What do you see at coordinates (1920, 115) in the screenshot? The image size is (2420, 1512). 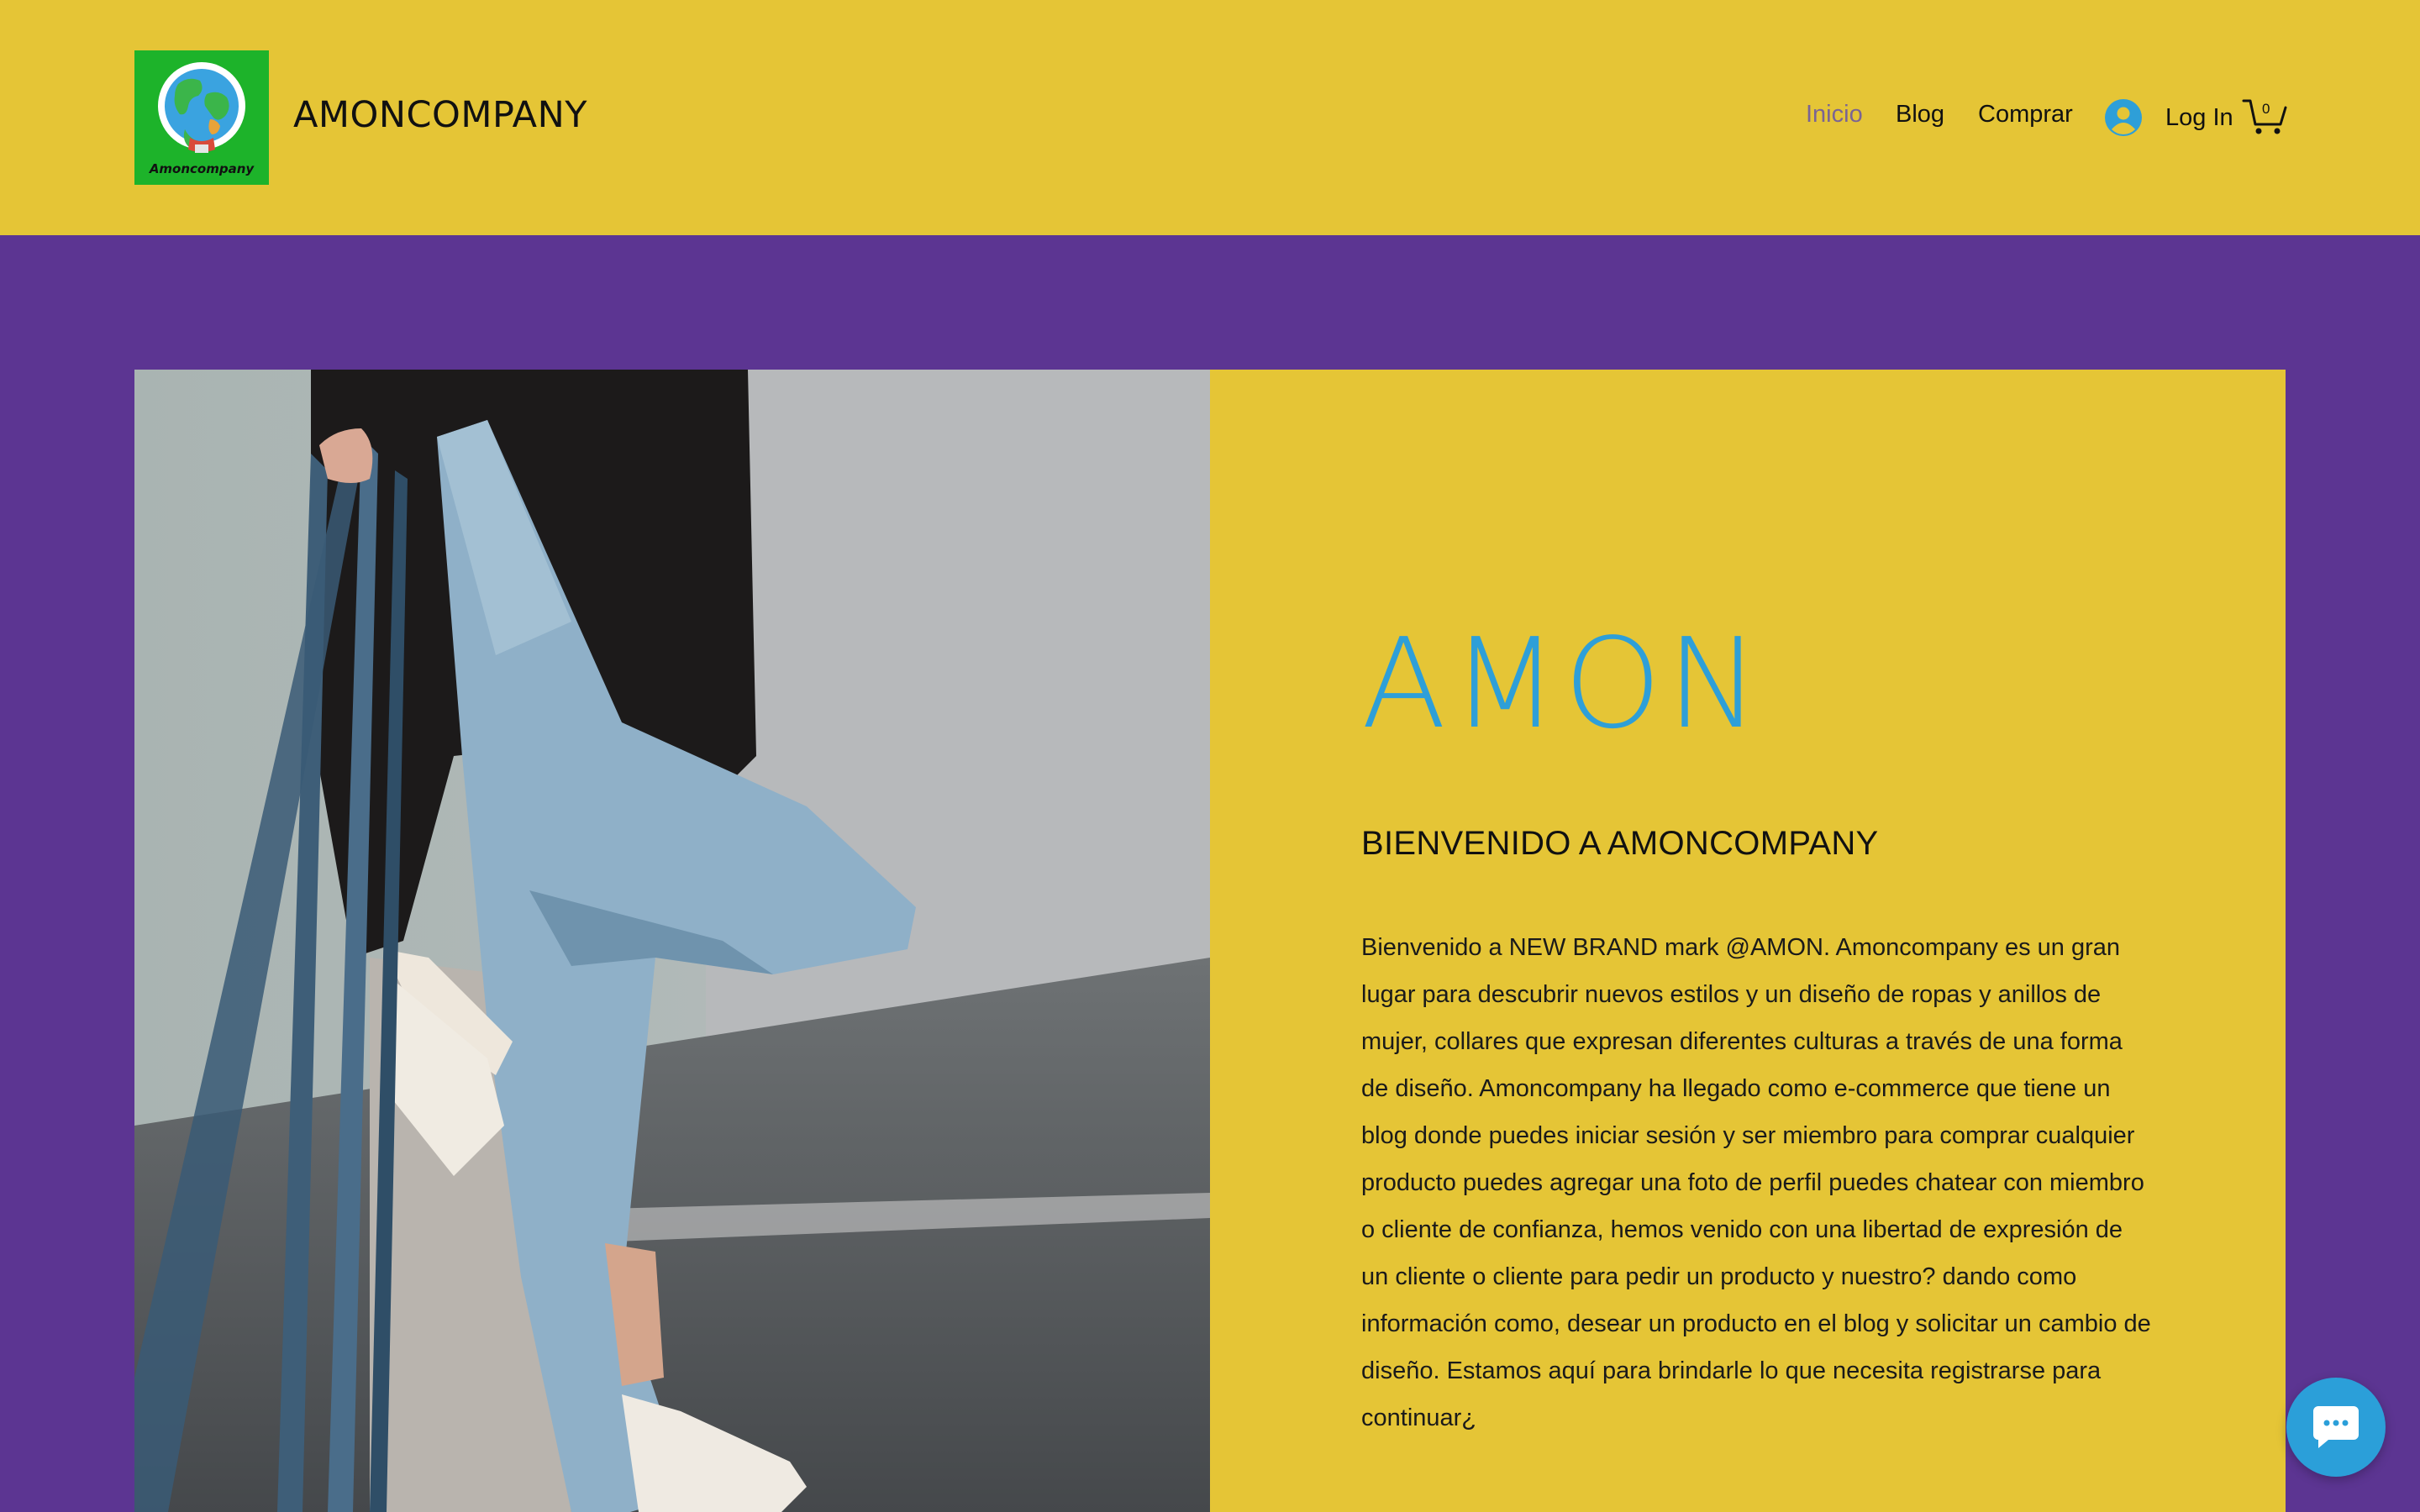 I see `nav-blog: Blog` at bounding box center [1920, 115].